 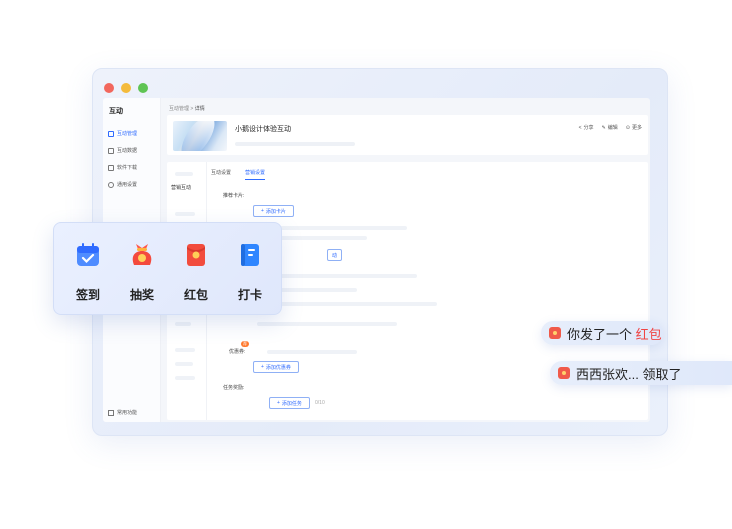 I want to click on tool-checkin-label: 签到, so click(x=87, y=295).